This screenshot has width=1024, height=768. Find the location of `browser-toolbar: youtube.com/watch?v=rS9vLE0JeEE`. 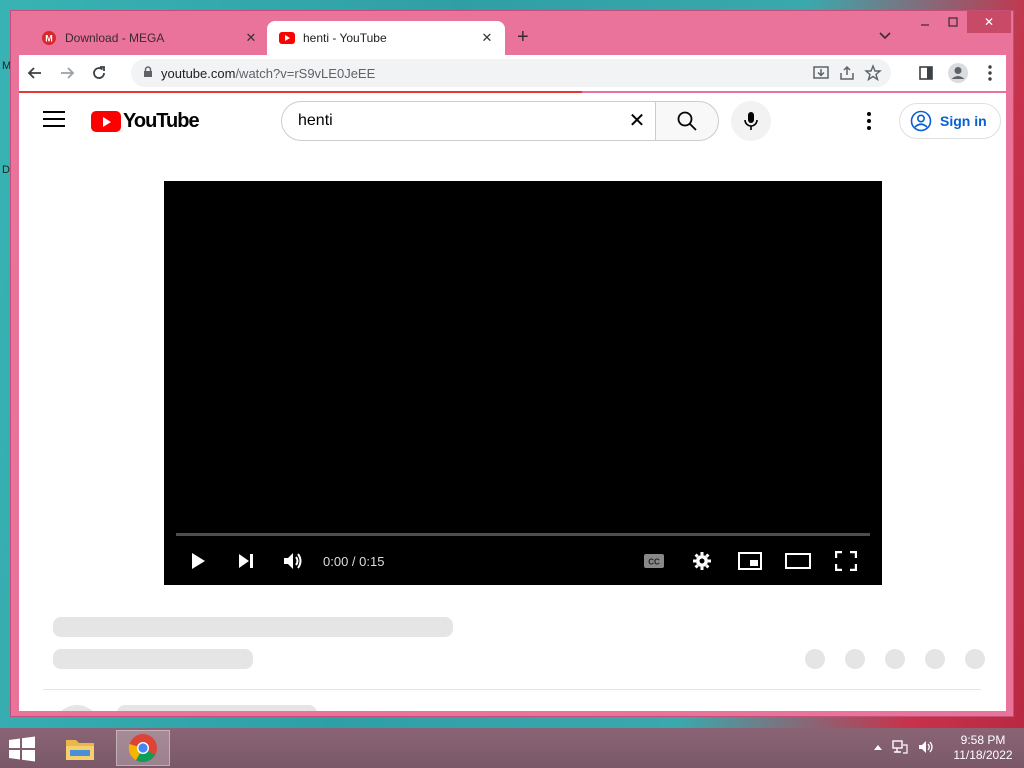

browser-toolbar: youtube.com/watch?v=rS9vLE0JeEE is located at coordinates (512, 73).